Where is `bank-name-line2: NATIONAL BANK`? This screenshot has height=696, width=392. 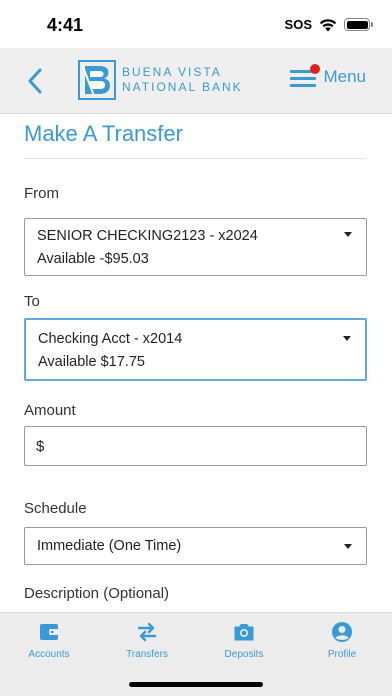
bank-name-line2: NATIONAL BANK is located at coordinates (182, 87).